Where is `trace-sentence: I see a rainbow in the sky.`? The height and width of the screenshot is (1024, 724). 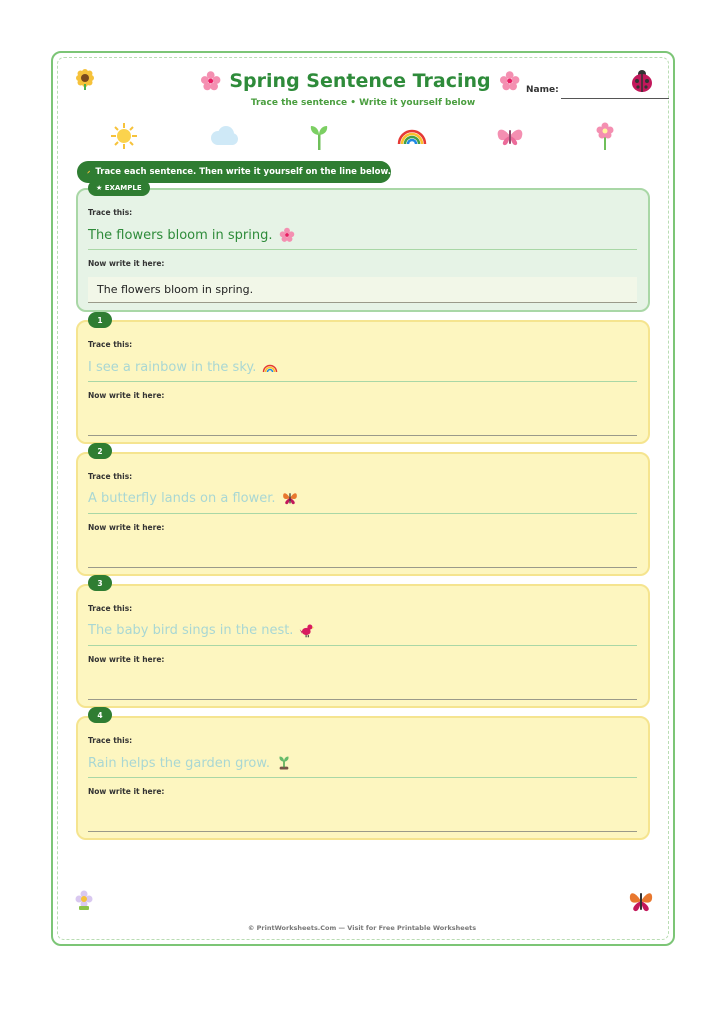 trace-sentence: I see a rainbow in the sky. is located at coordinates (172, 367).